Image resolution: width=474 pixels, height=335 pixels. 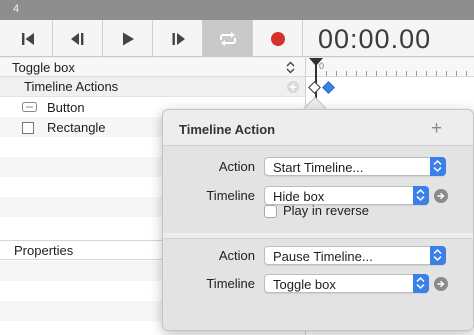 I want to click on add-icon: +, so click(x=436, y=128).